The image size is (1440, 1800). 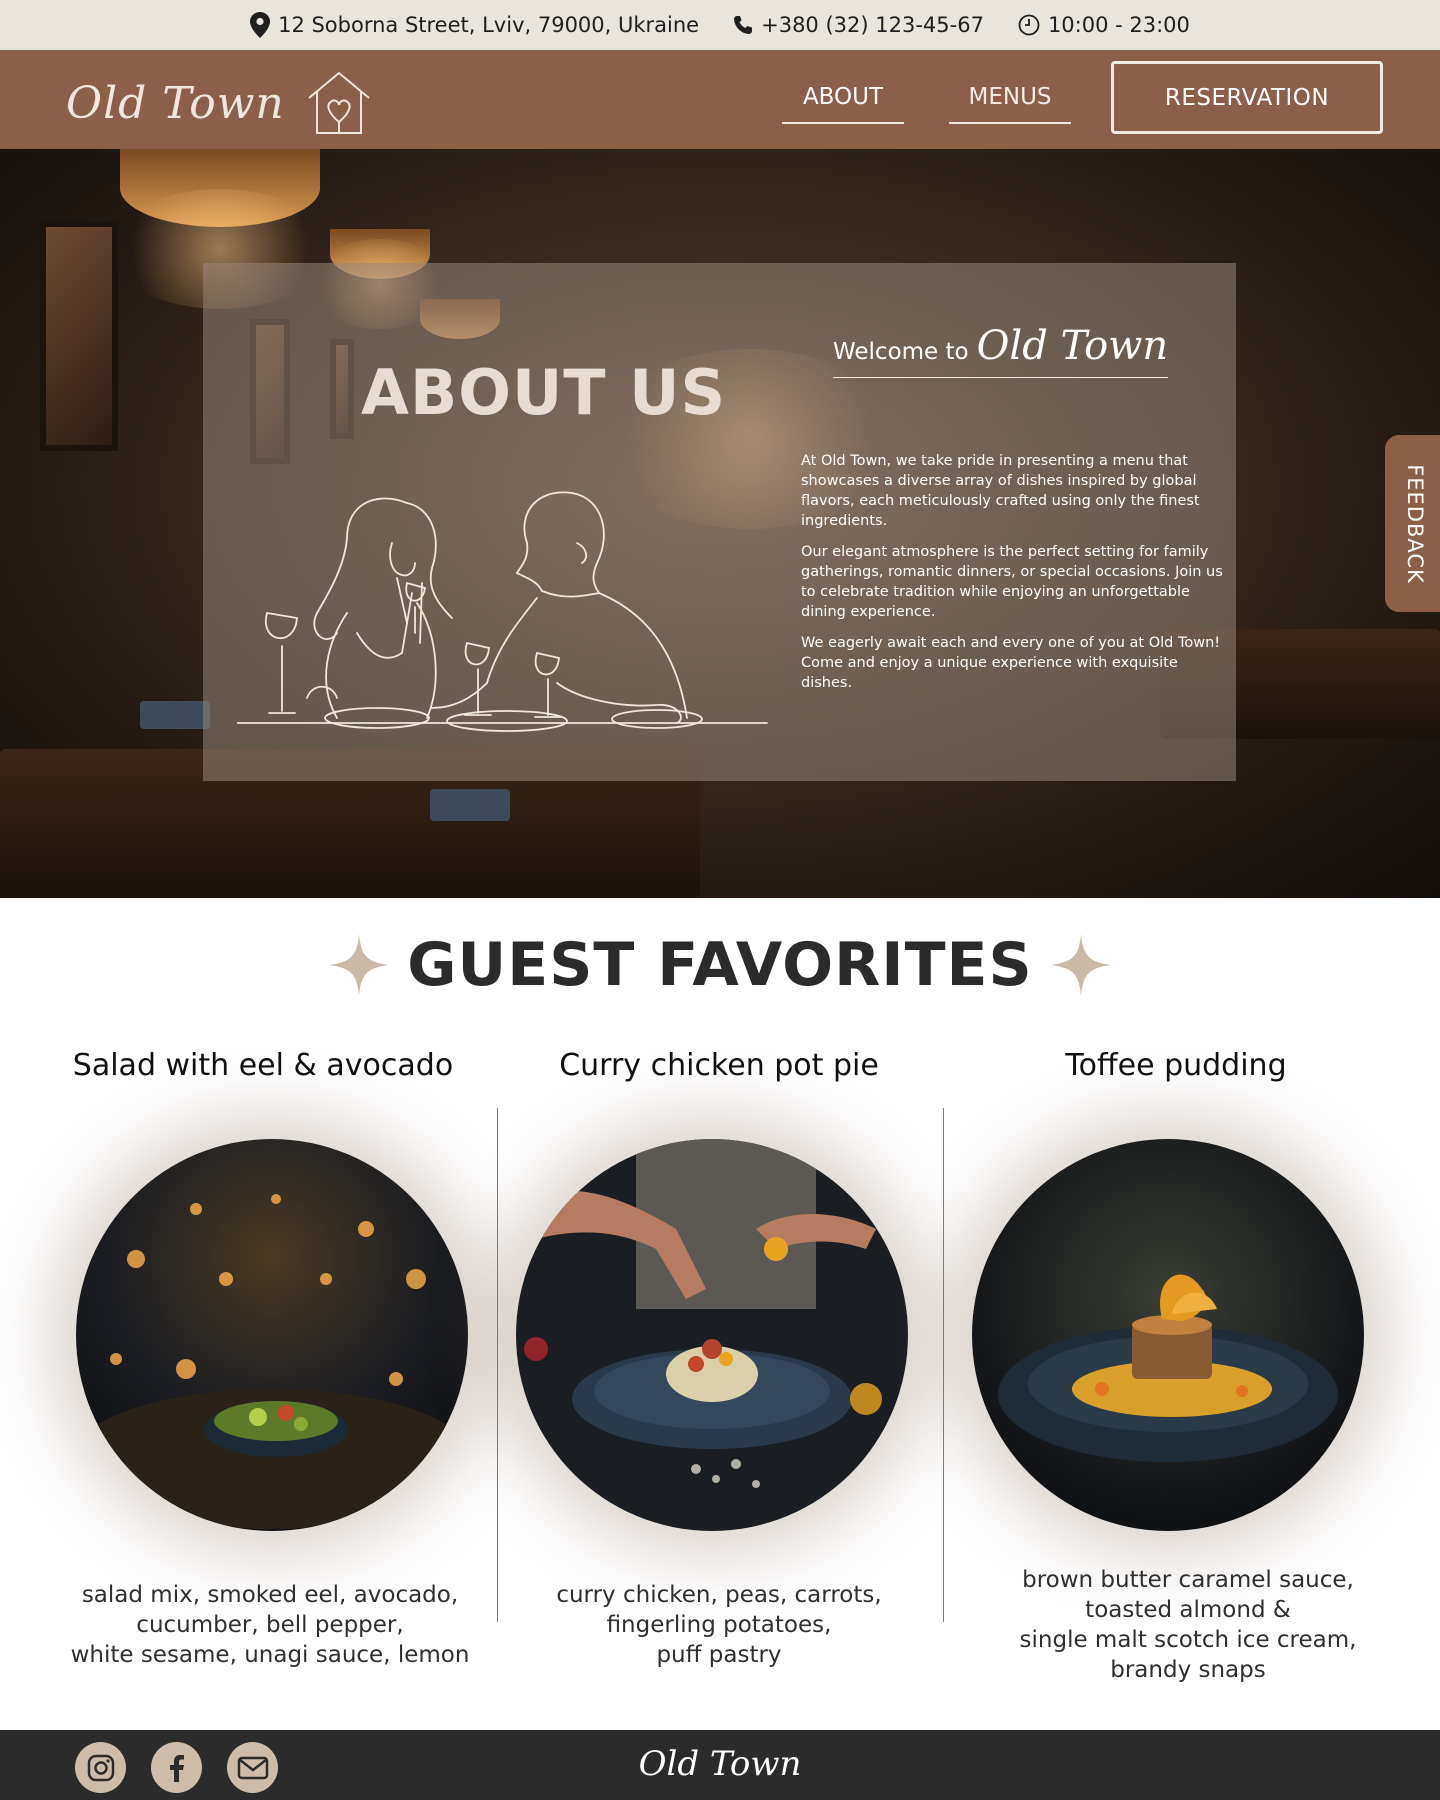 I want to click on dish-photo-salad, so click(x=272, y=1335).